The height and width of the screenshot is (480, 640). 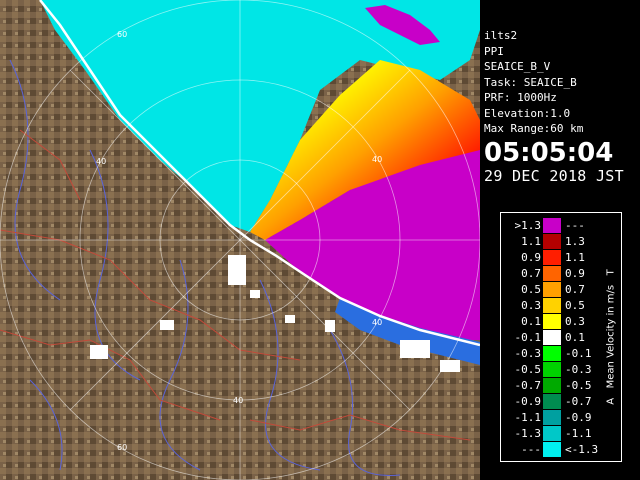 I want to click on legend-title-container: A Mean Velocity in m/s T, so click(x=611, y=337).